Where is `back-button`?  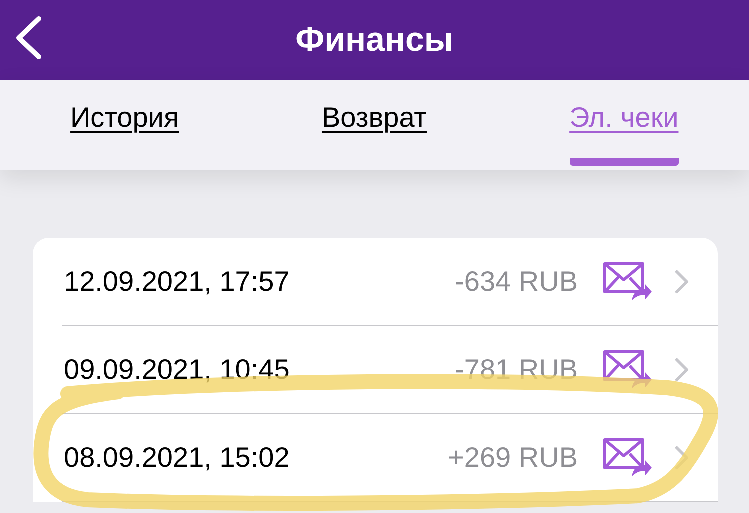 back-button is located at coordinates (29, 38).